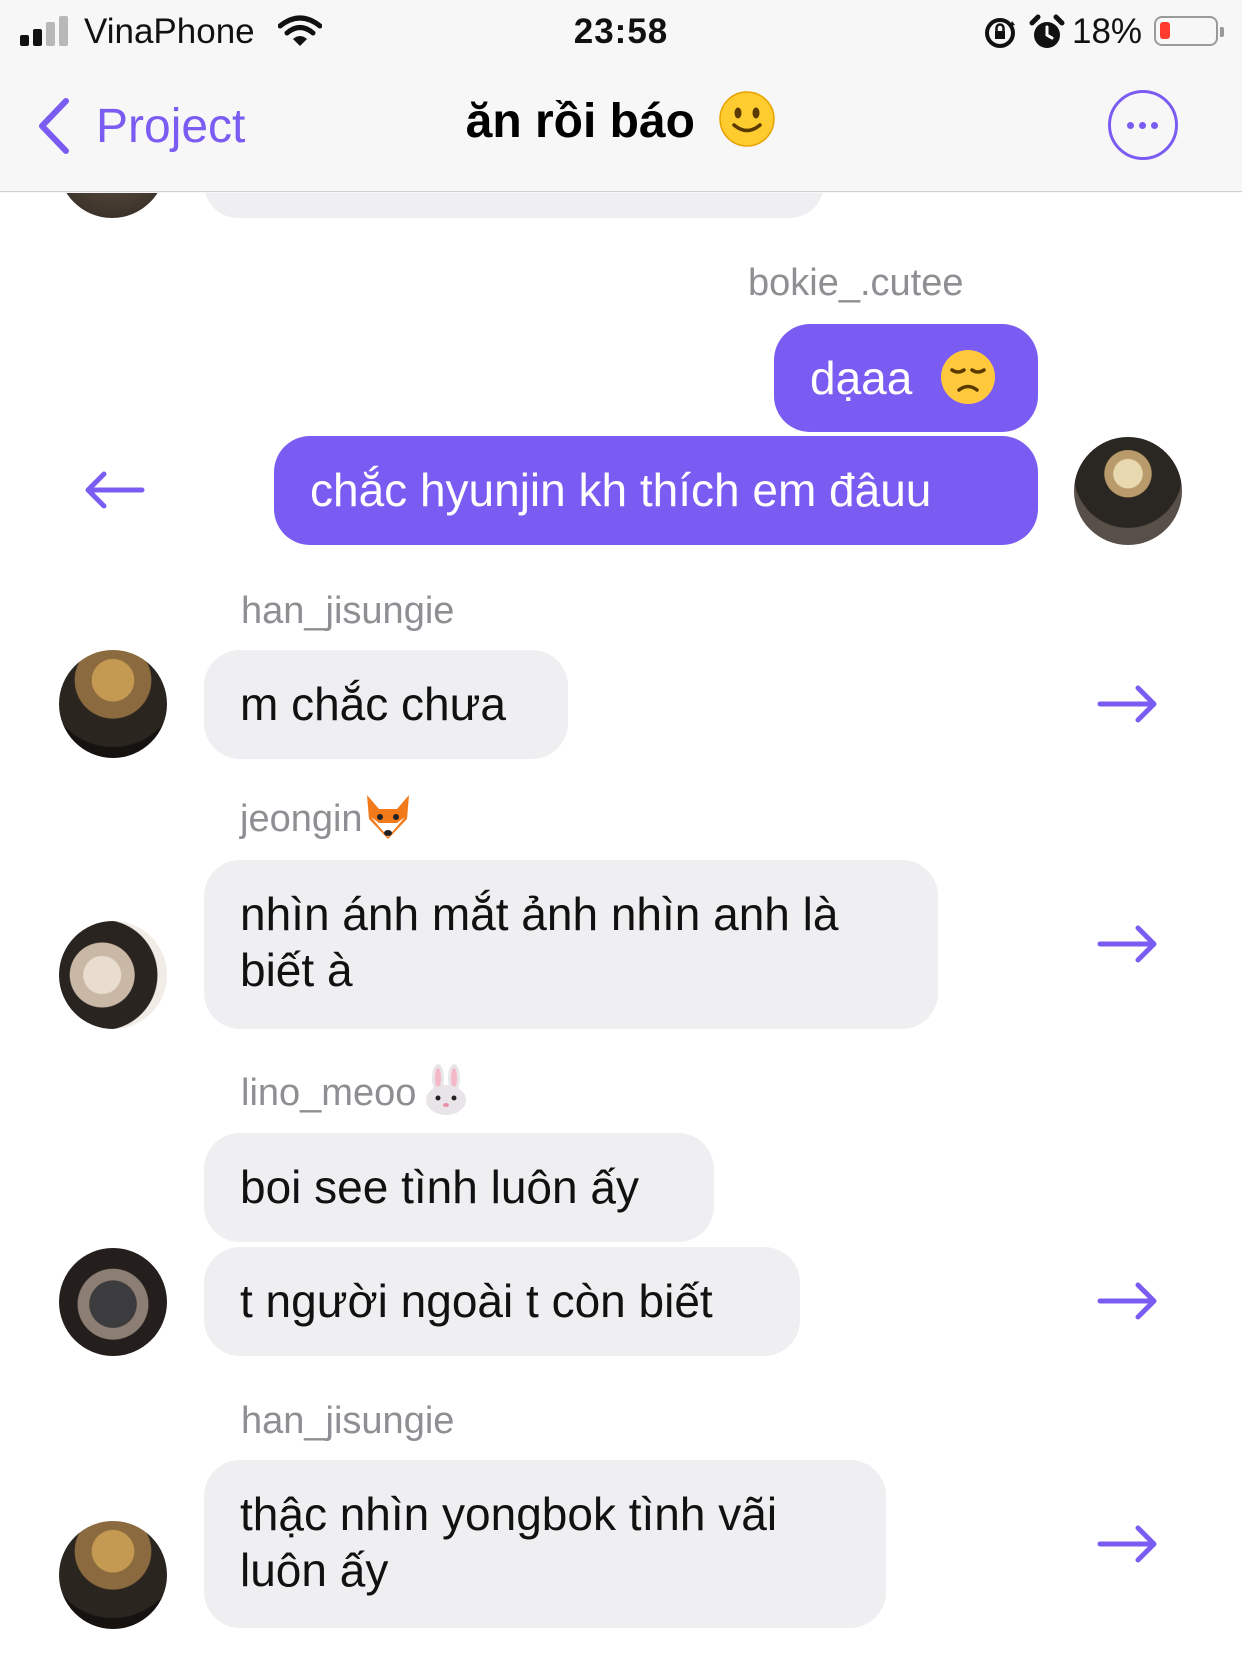  What do you see at coordinates (1128, 491) in the screenshot?
I see `avatar-self` at bounding box center [1128, 491].